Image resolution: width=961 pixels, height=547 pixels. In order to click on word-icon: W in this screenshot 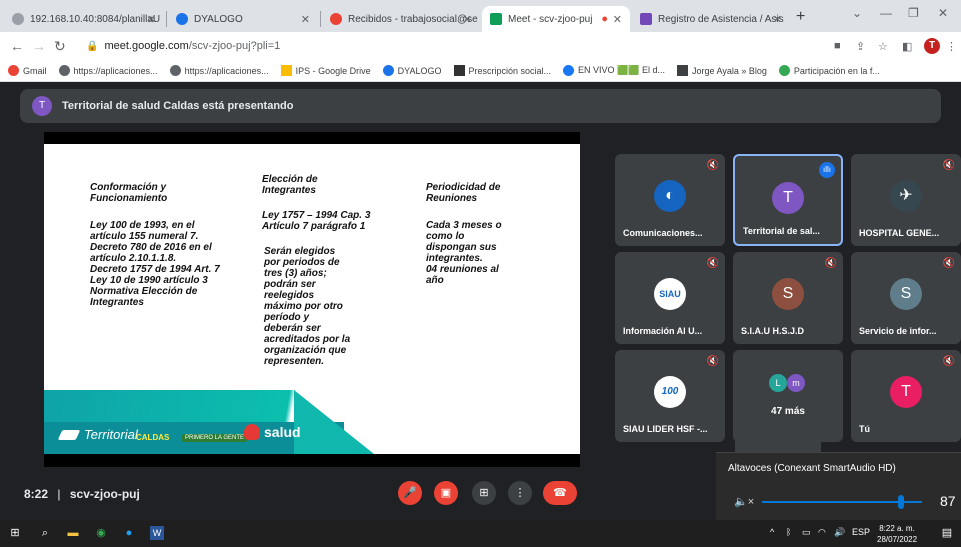, I will do `click(157, 533)`.